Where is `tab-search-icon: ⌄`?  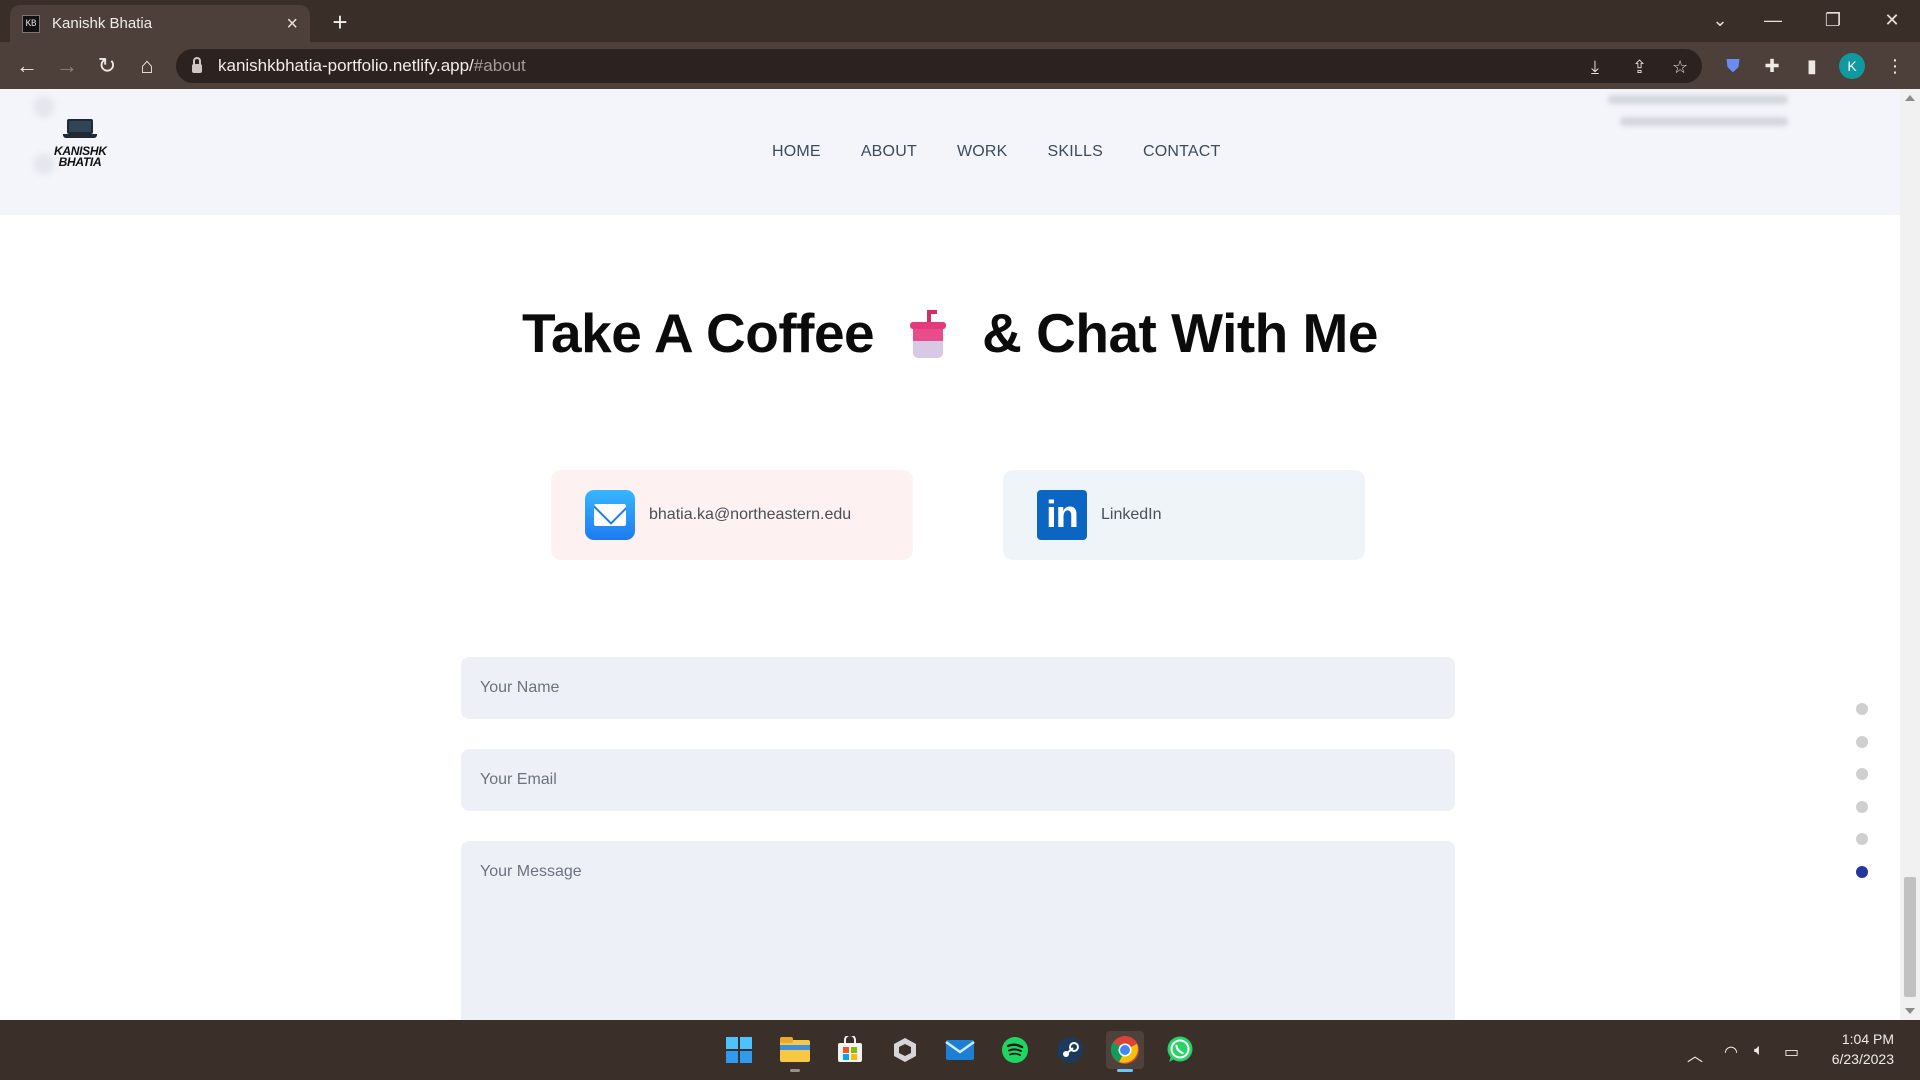 tab-search-icon: ⌄ is located at coordinates (1720, 20).